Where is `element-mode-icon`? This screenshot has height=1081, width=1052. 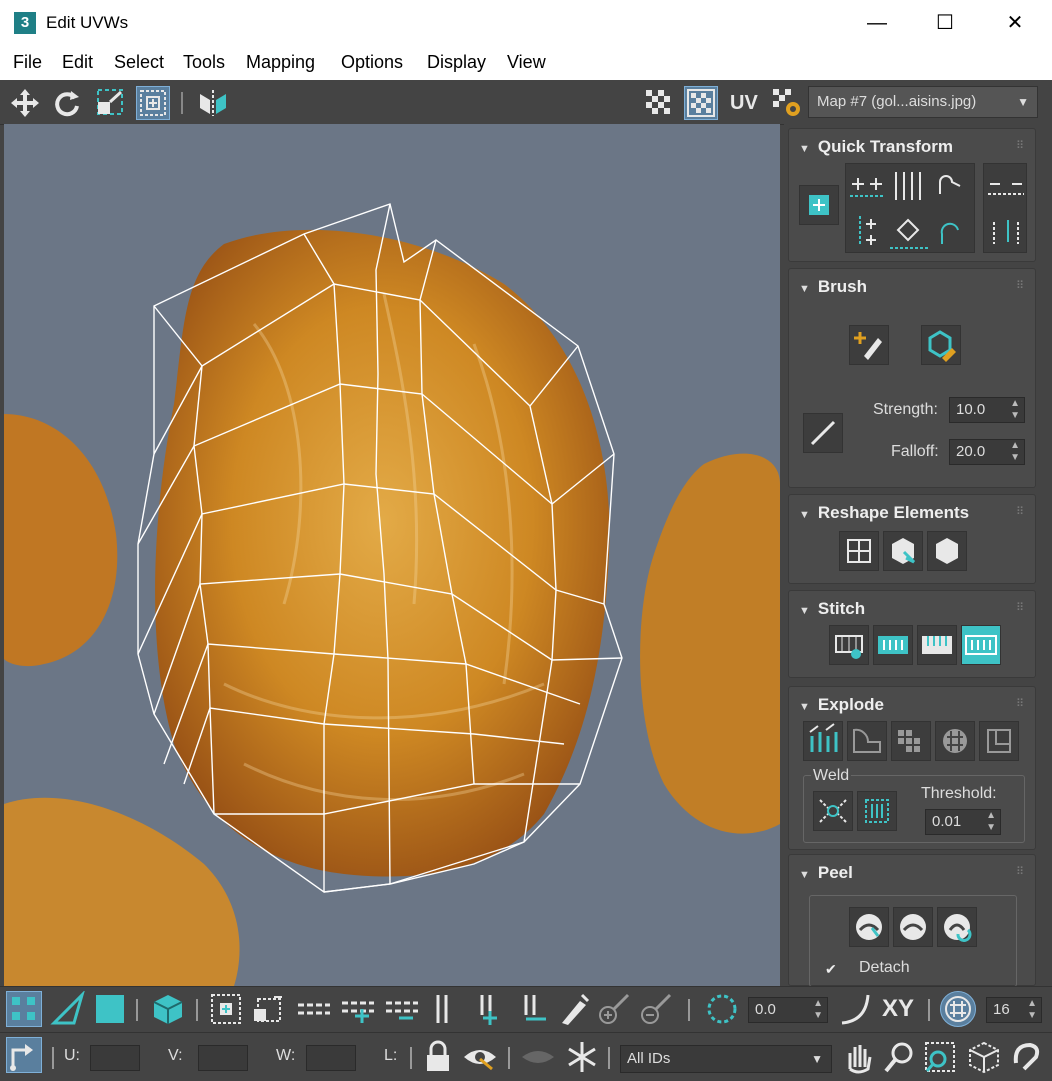 element-mode-icon is located at coordinates (168, 1009).